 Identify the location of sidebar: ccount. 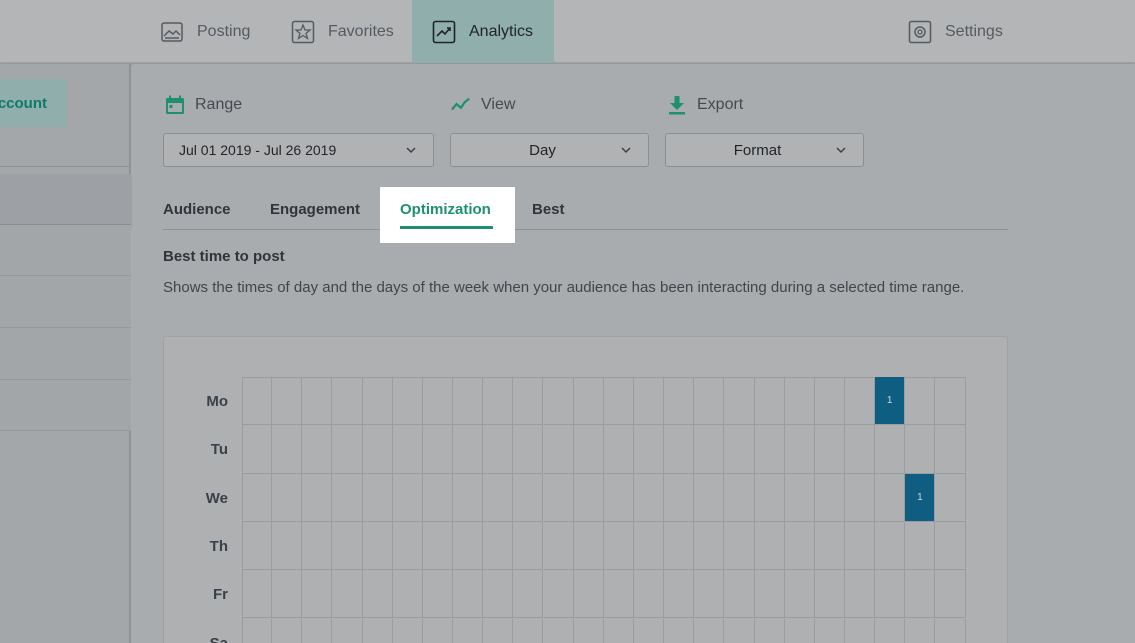
(65, 353).